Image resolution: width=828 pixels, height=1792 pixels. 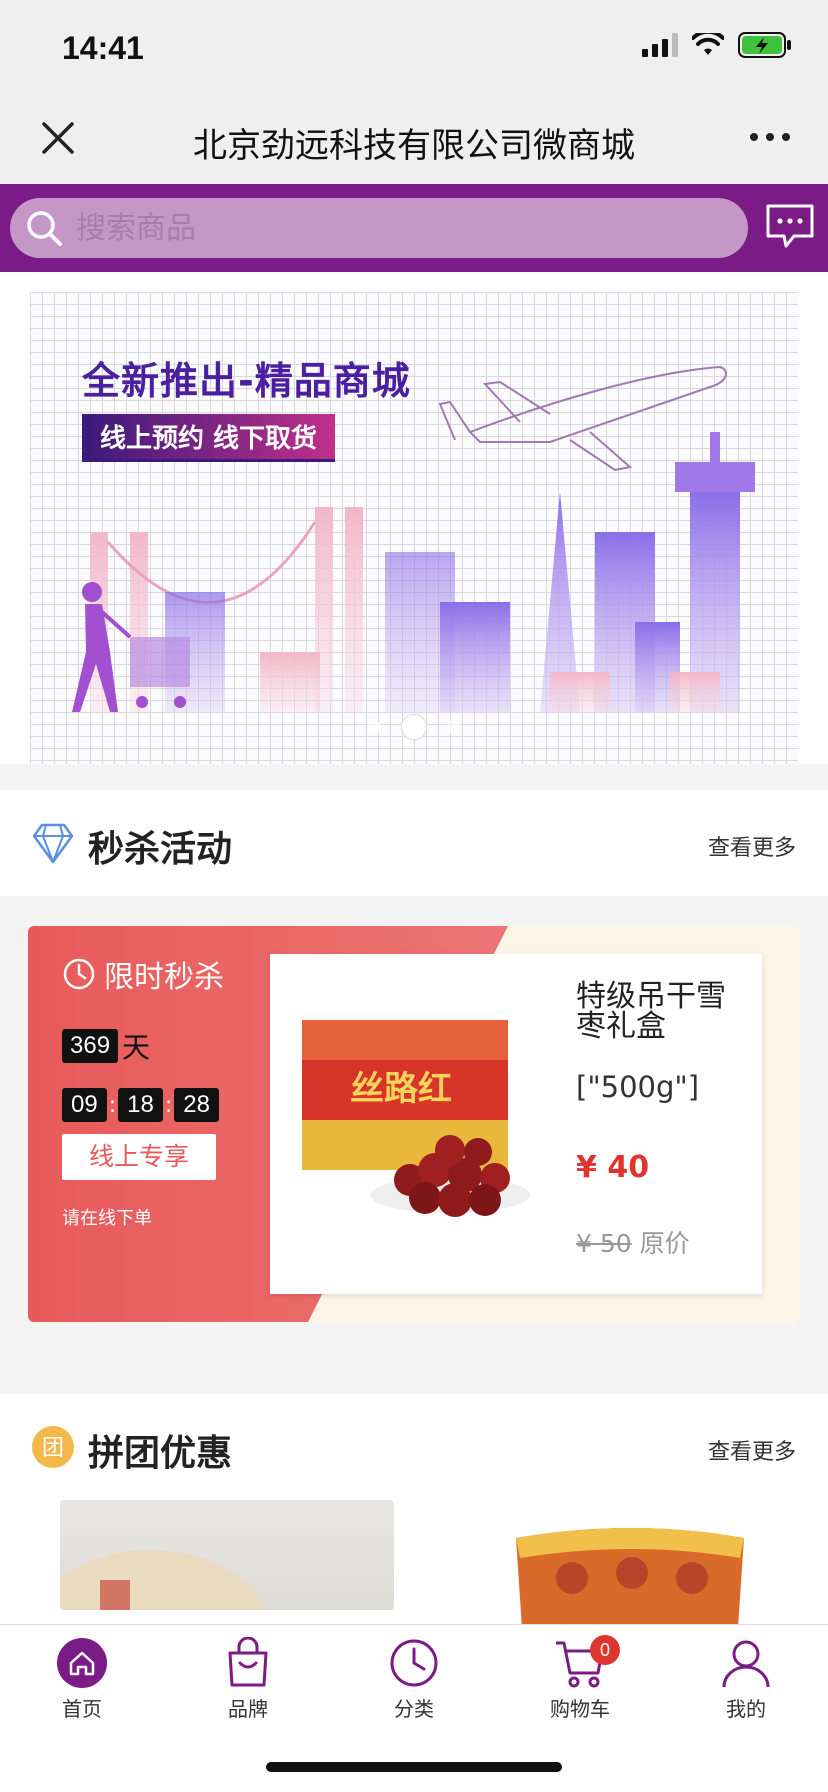 I want to click on tab-category: 分类, so click(x=414, y=1687).